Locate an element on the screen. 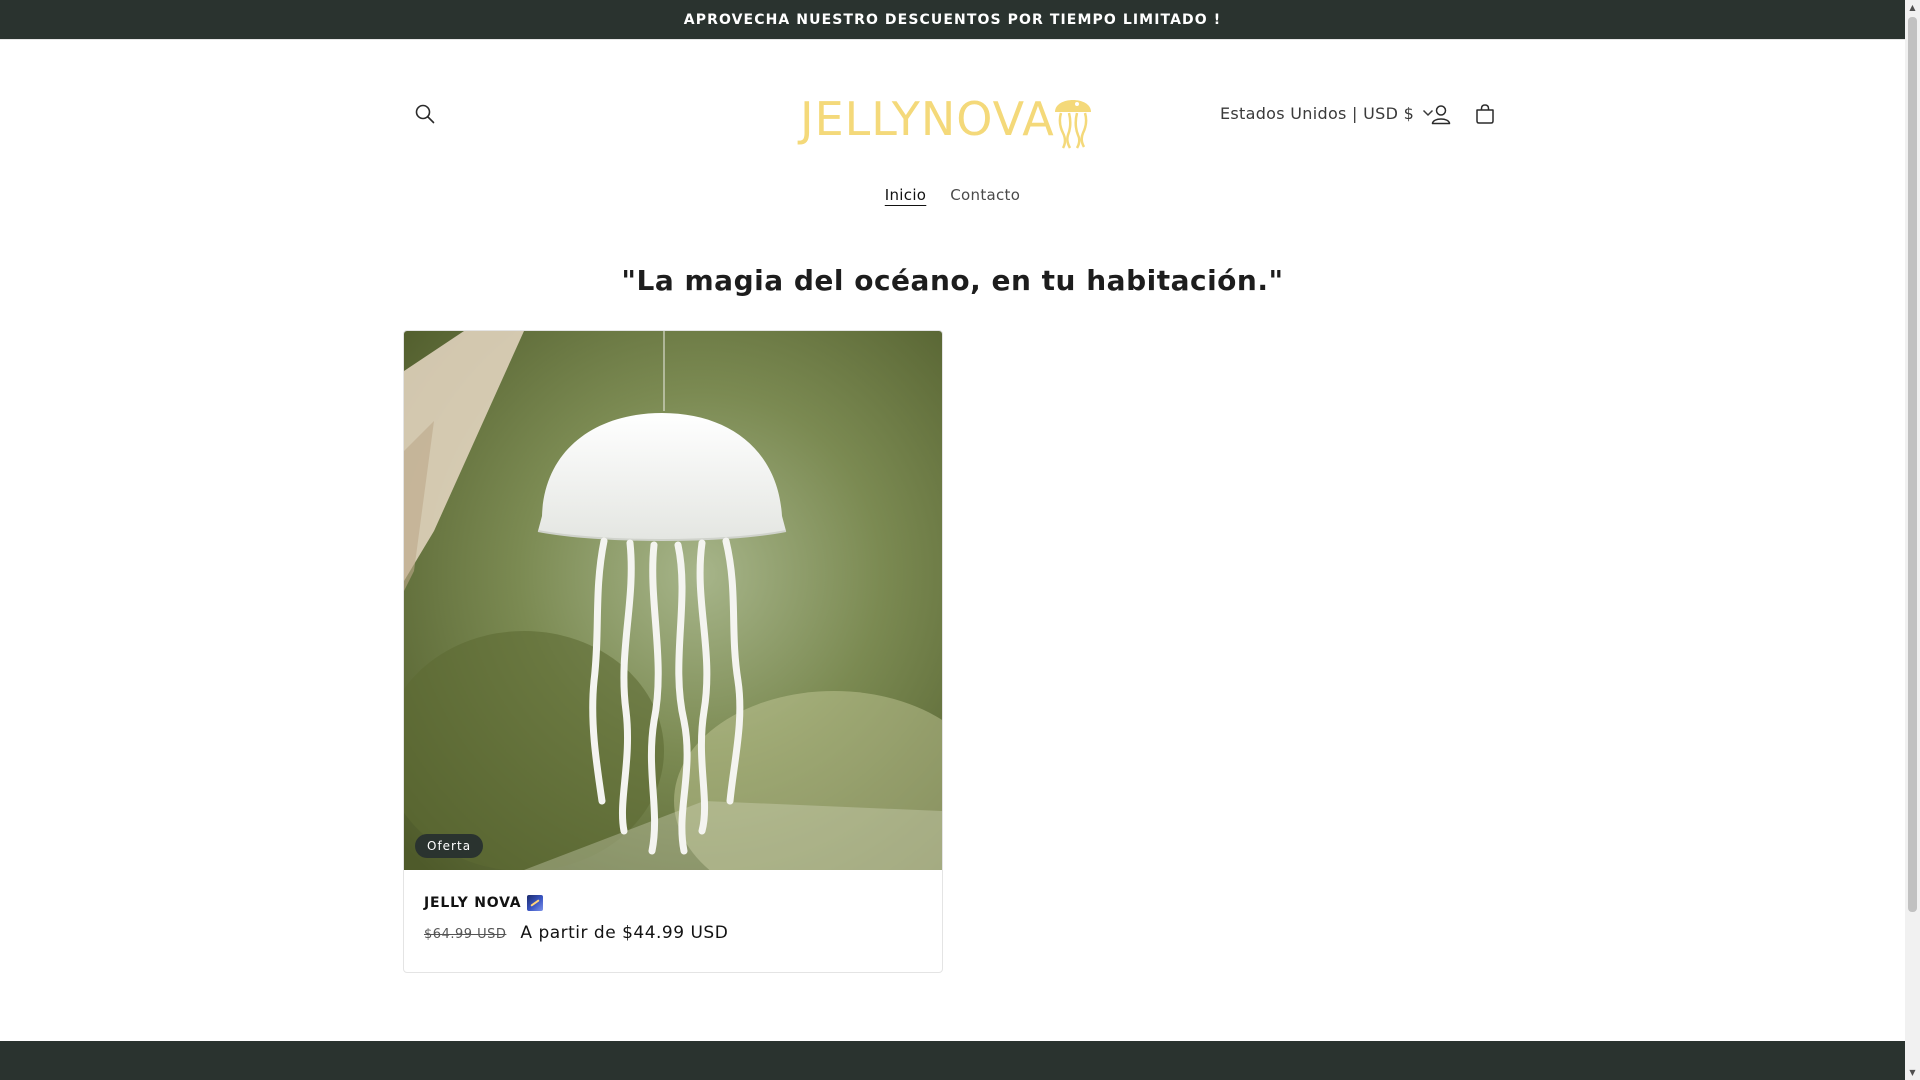  country-currency-selector: Estados Unidos | USD $ is located at coordinates (1327, 113).